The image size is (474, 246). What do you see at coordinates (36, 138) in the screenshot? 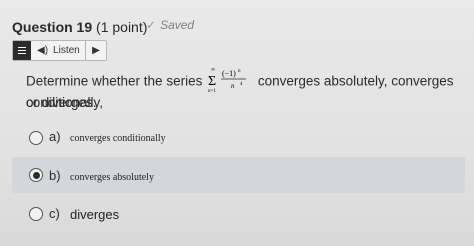
I see `option-a-radio` at bounding box center [36, 138].